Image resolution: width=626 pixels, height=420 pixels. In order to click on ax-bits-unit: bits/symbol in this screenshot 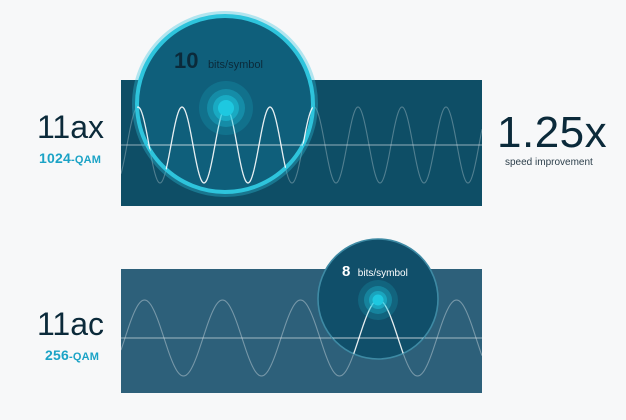, I will do `click(235, 65)`.